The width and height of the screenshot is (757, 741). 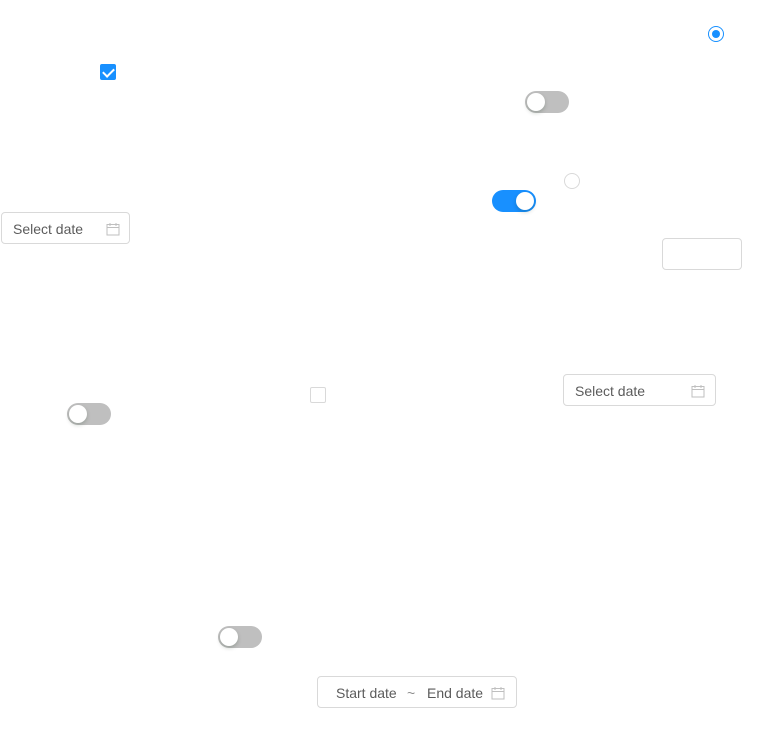 What do you see at coordinates (366, 693) in the screenshot?
I see `start-date-placeholder: Start date` at bounding box center [366, 693].